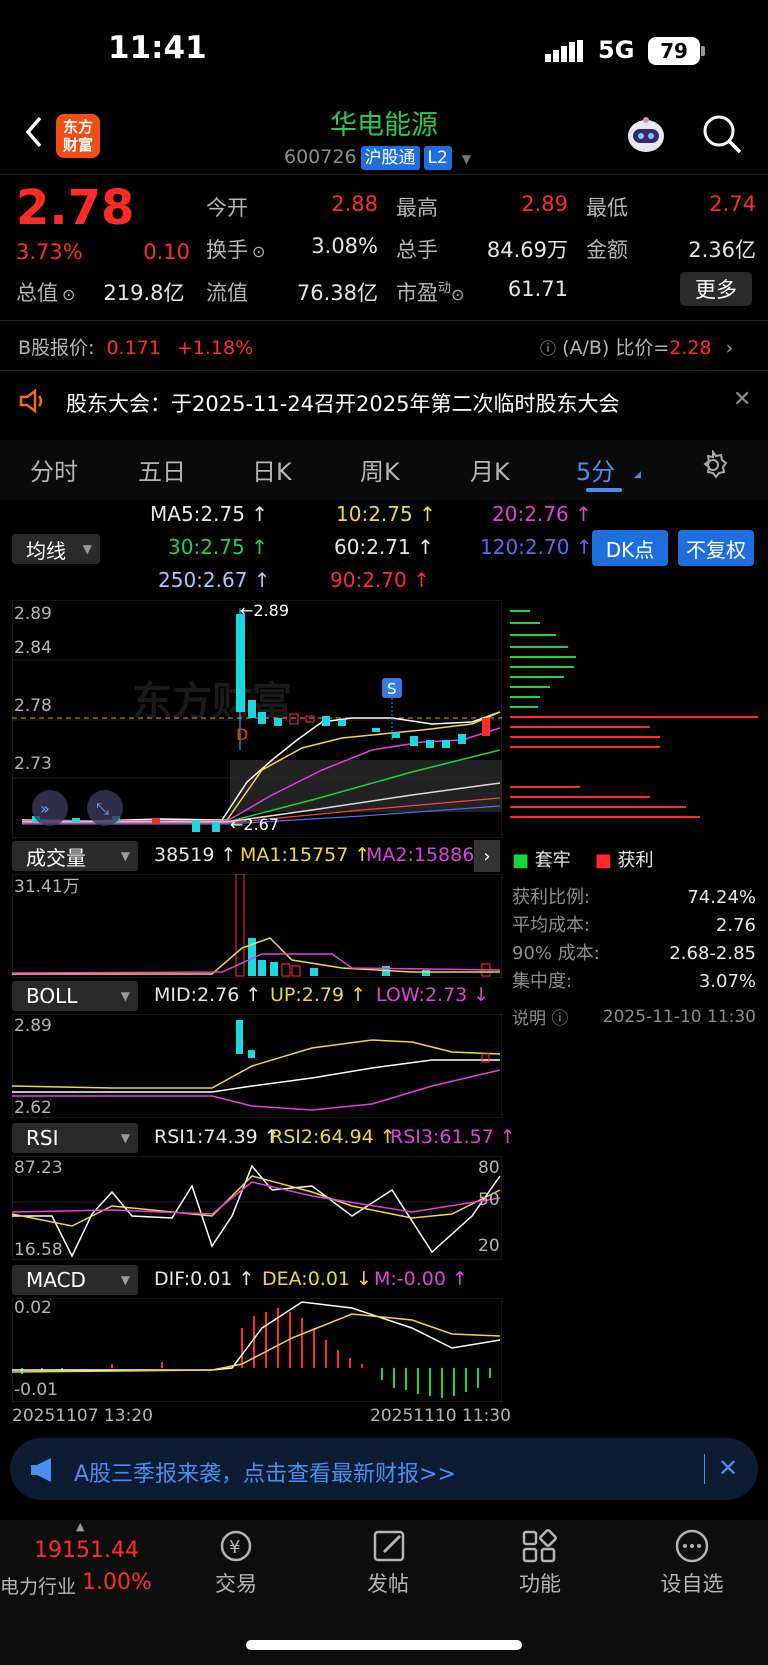  What do you see at coordinates (54, 469) in the screenshot?
I see `tab-intraday: 分时` at bounding box center [54, 469].